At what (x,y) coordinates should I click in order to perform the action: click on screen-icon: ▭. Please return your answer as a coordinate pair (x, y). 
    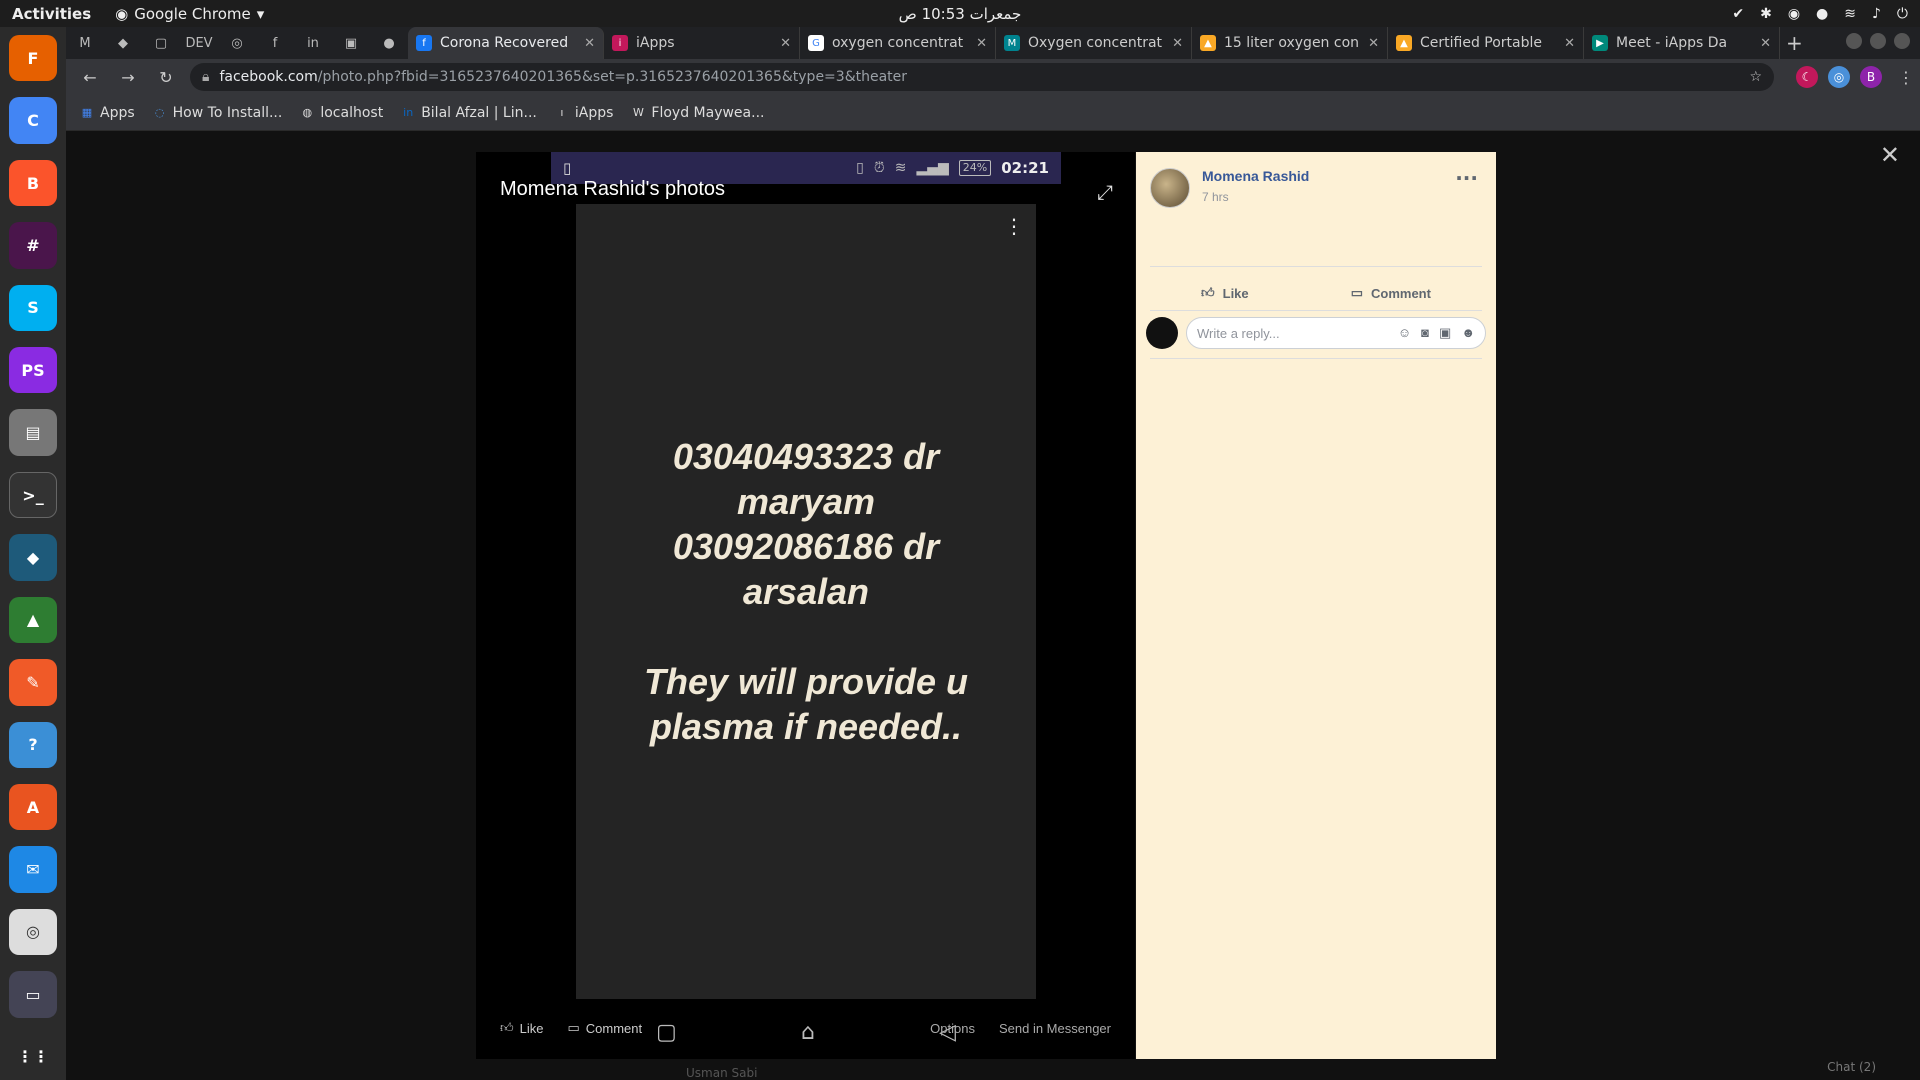
    Looking at the image, I should click on (33, 994).